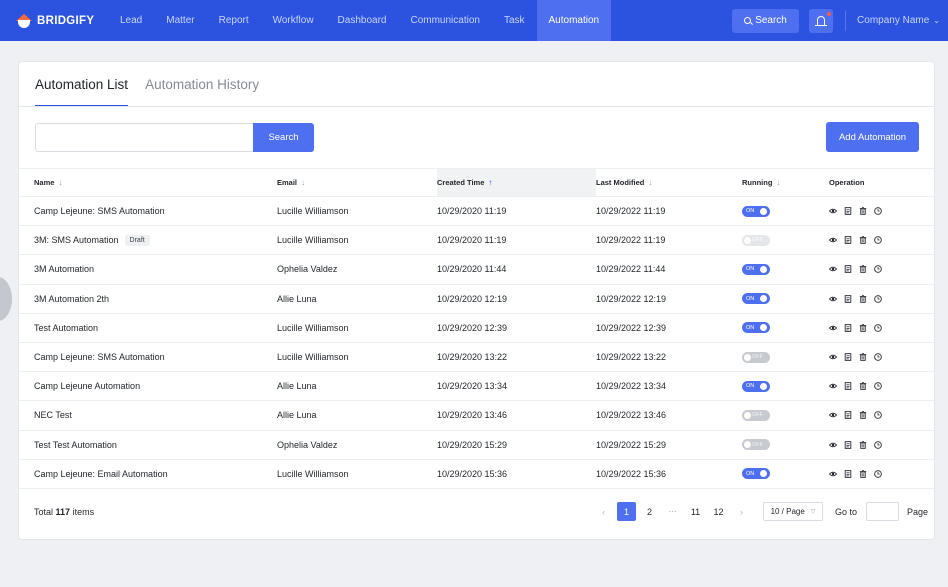  Describe the element at coordinates (357, 182) in the screenshot. I see `header-email: Email ↓` at that location.